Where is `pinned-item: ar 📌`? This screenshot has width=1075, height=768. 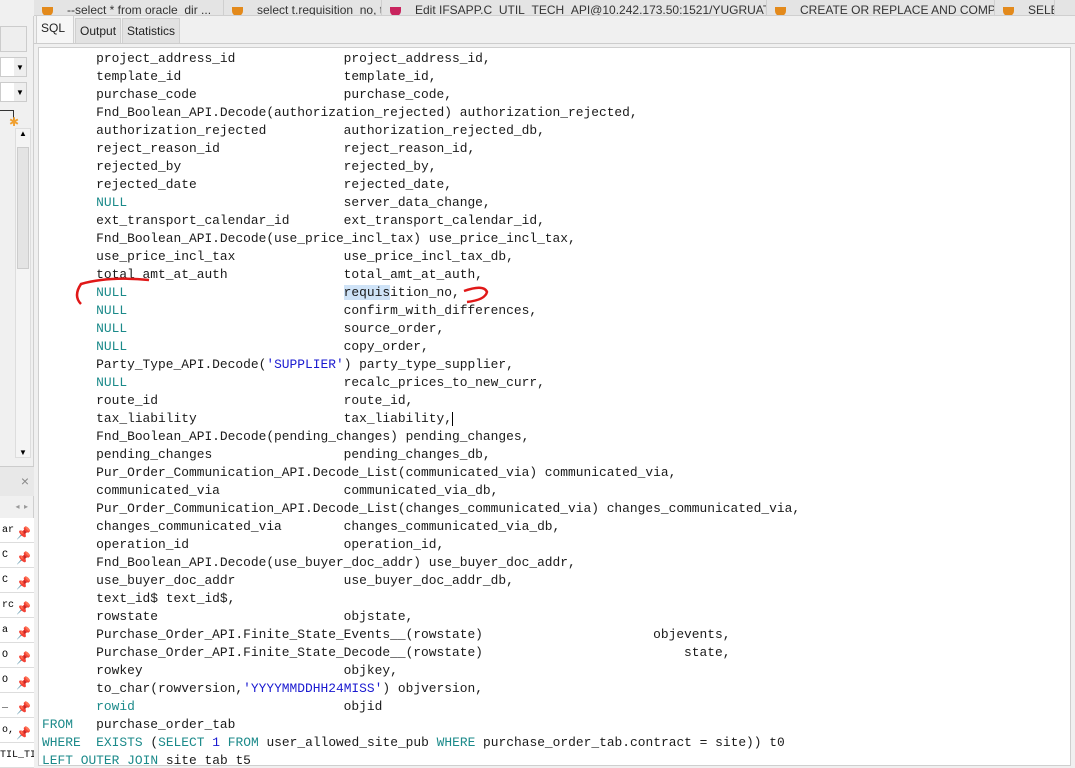
pinned-item: ar 📌 is located at coordinates (17, 530).